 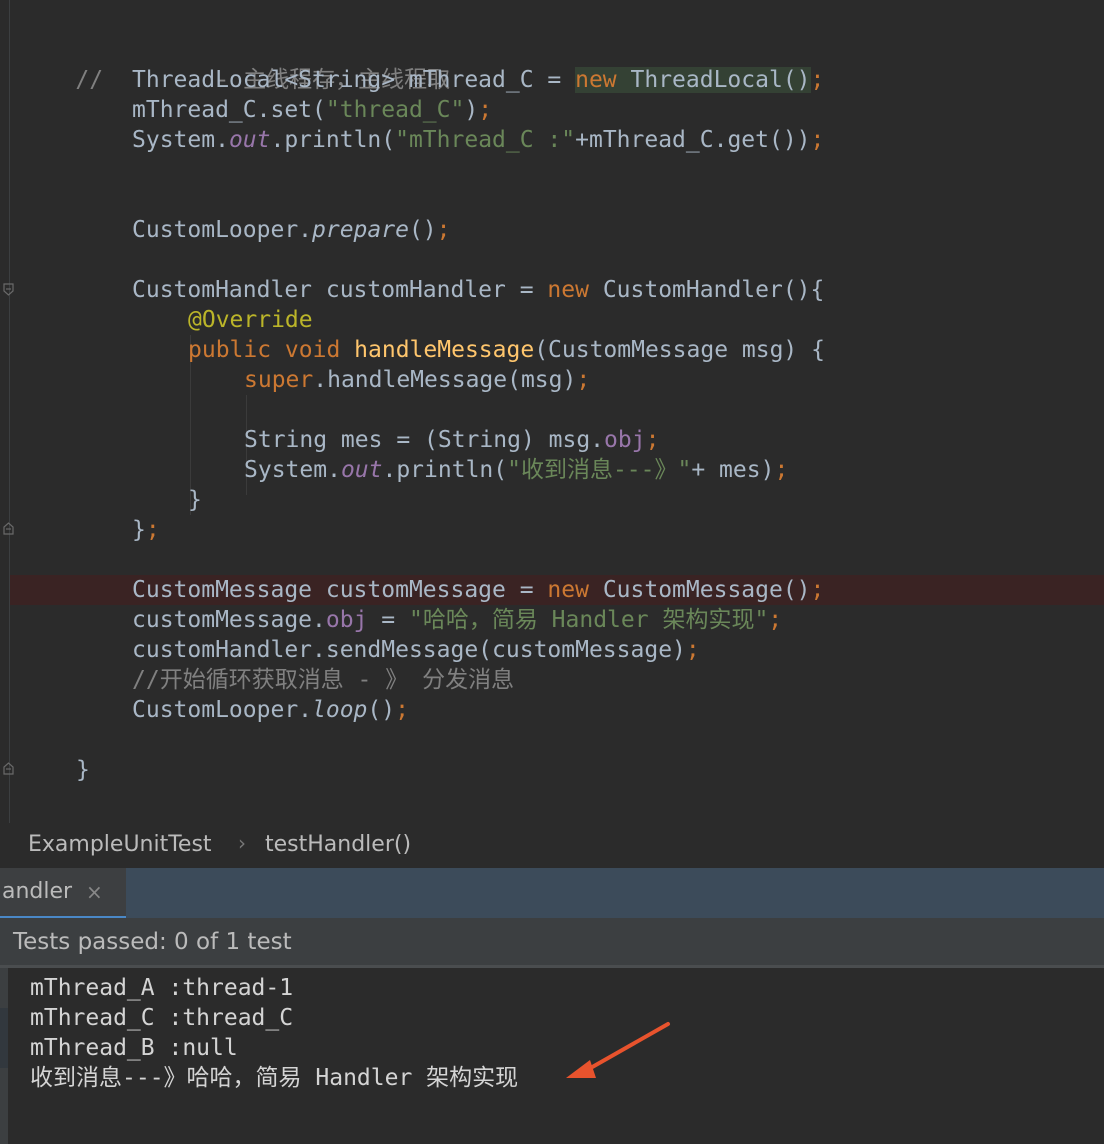 I want to click on breadcrumb: ExampleUnitTest › testHandler(), so click(x=552, y=845).